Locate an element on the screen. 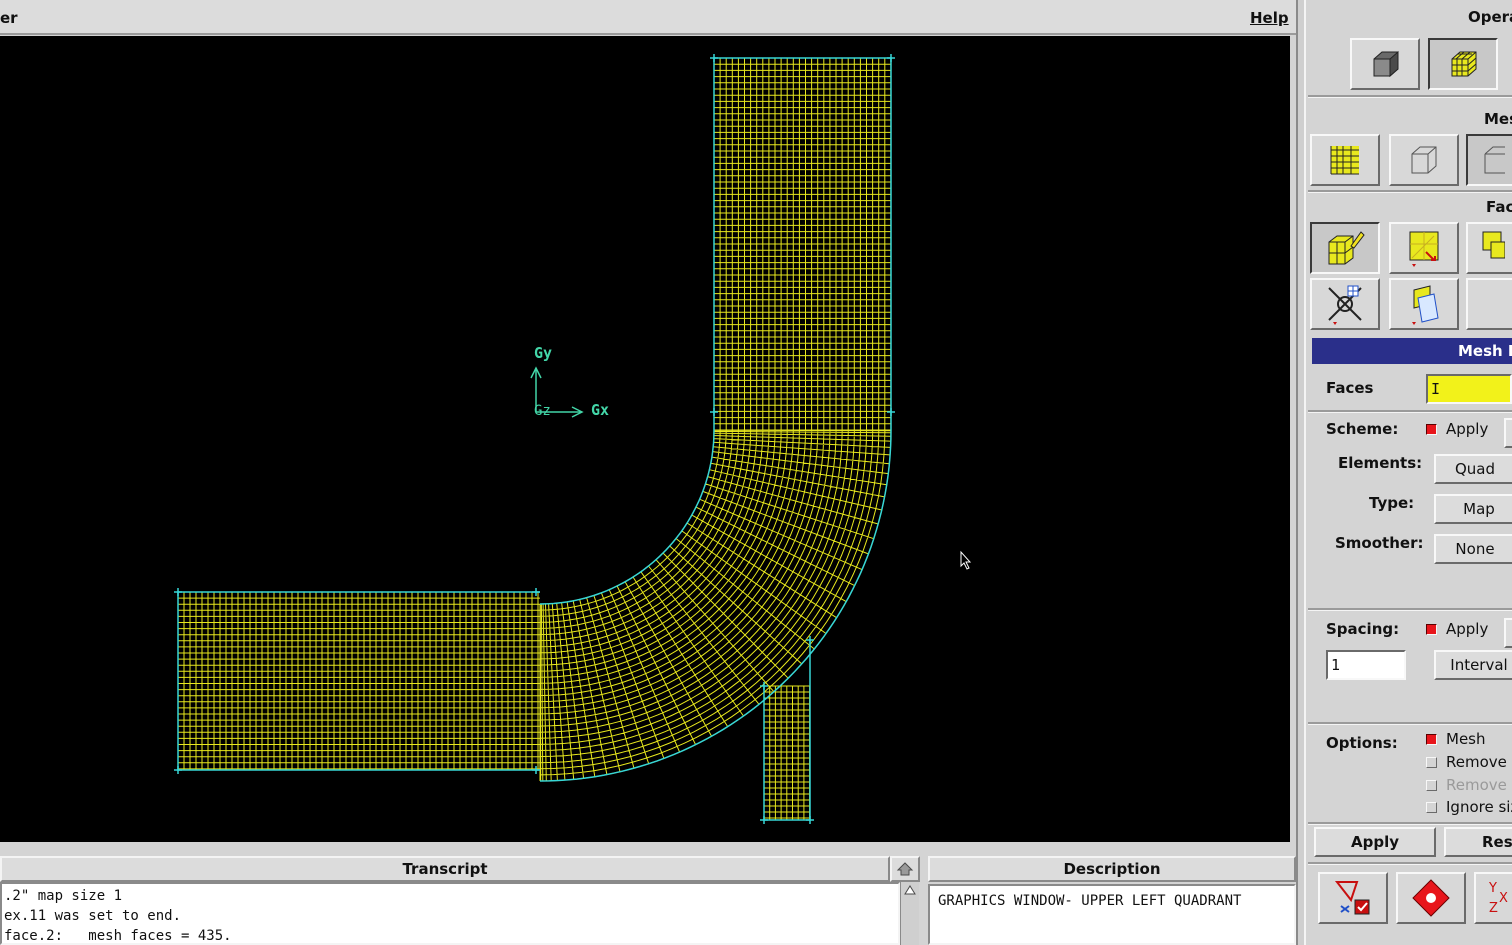 The height and width of the screenshot is (945, 1512). option-mesh-checkbox: Mesh is located at coordinates (1456, 739).